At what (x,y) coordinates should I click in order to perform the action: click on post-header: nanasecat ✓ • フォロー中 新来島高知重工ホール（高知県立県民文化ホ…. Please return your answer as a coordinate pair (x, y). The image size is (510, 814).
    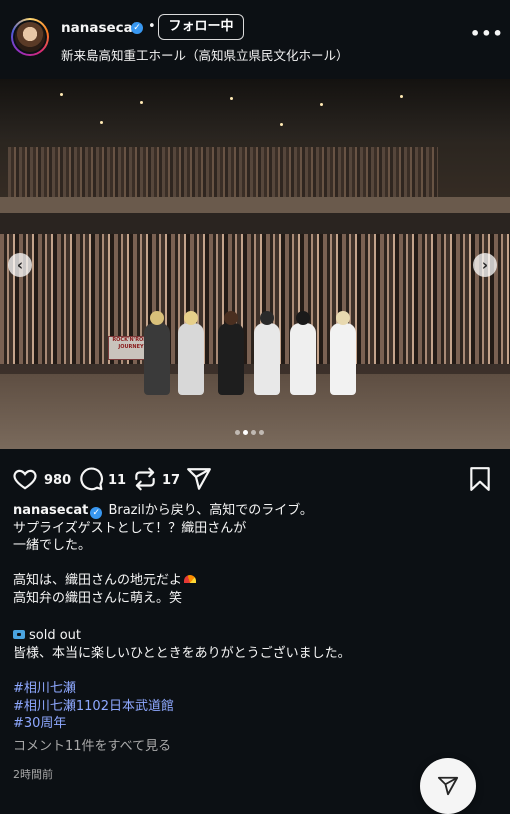
    Looking at the image, I should click on (255, 39).